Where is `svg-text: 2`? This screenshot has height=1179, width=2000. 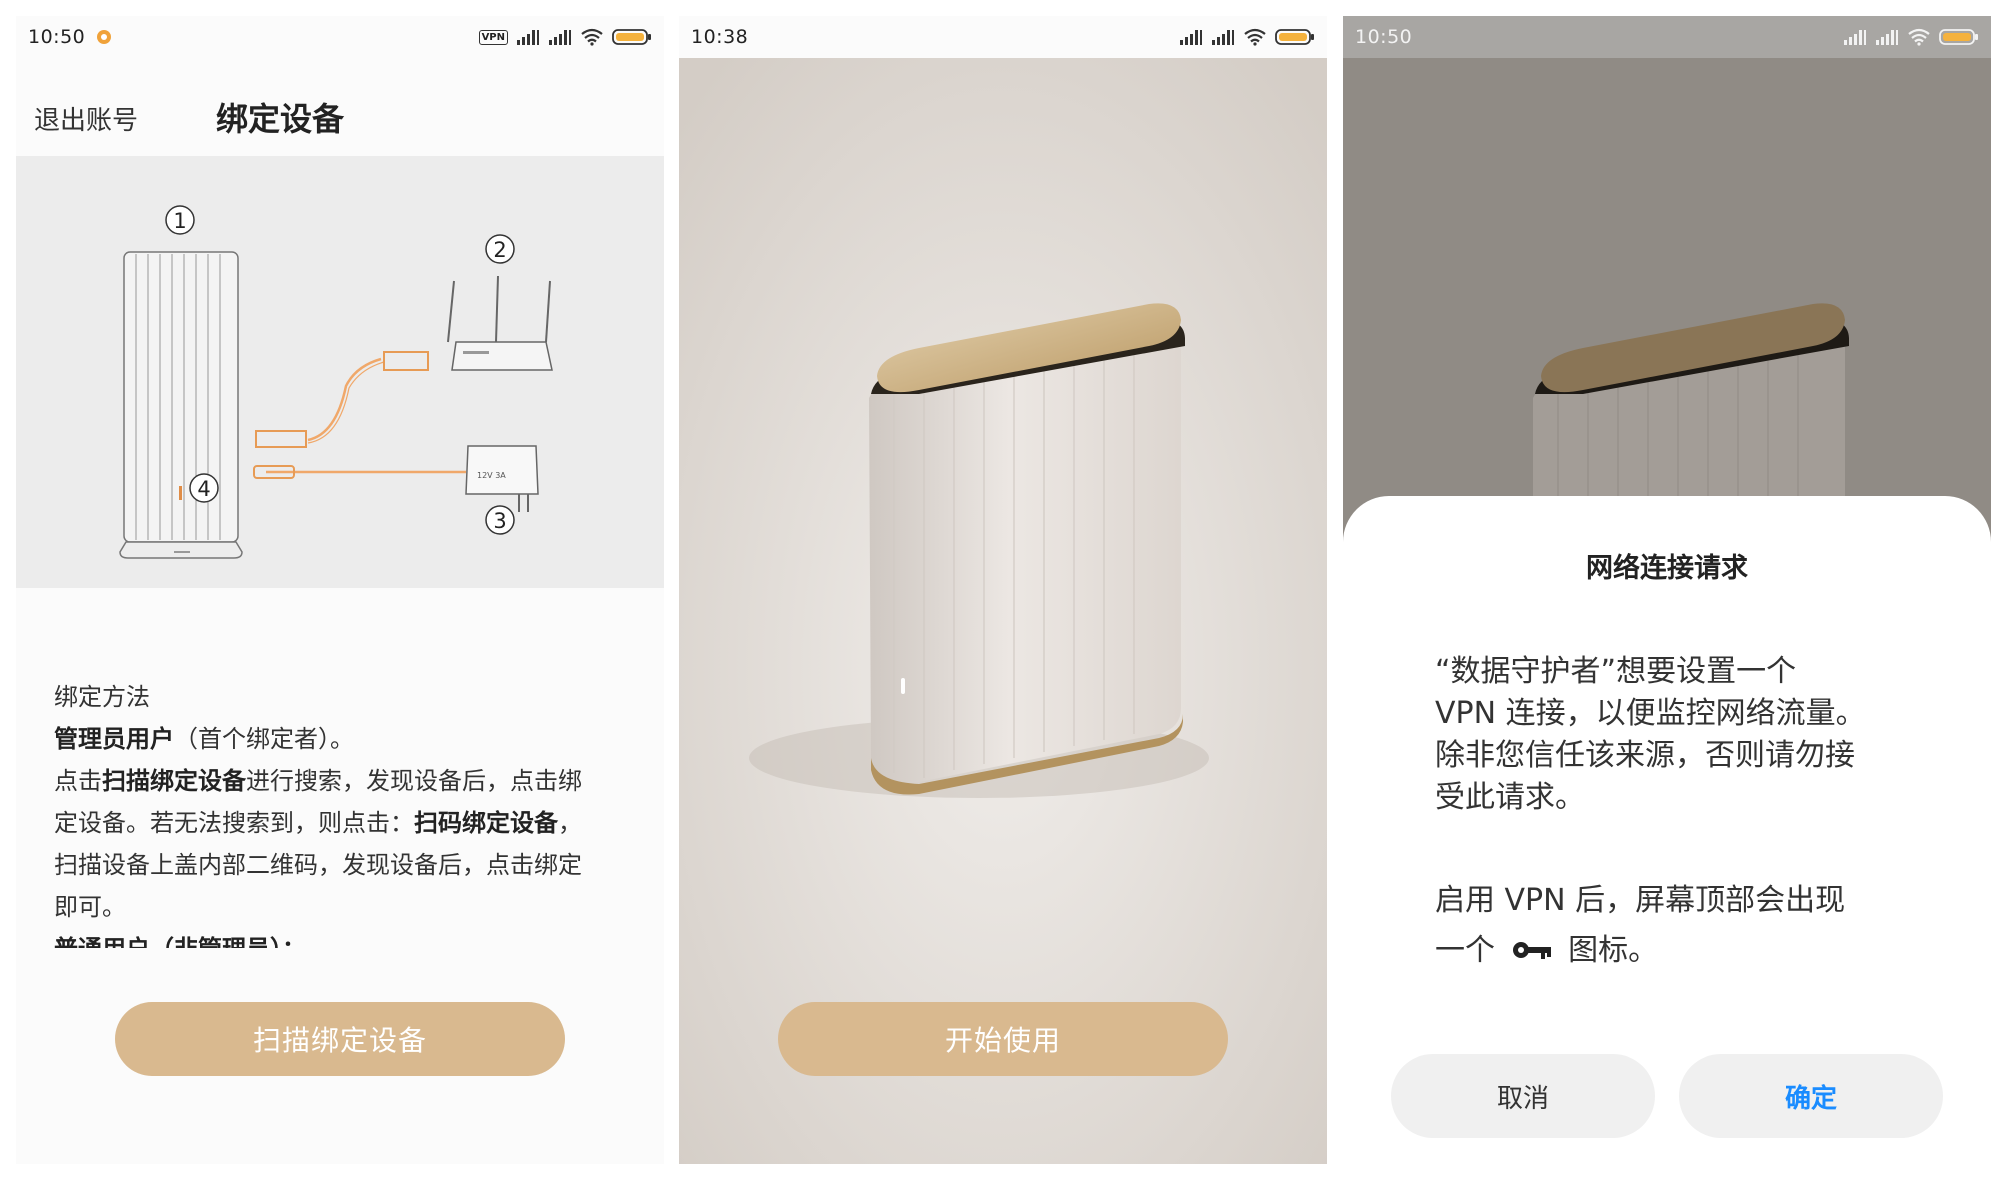 svg-text: 2 is located at coordinates (499, 250).